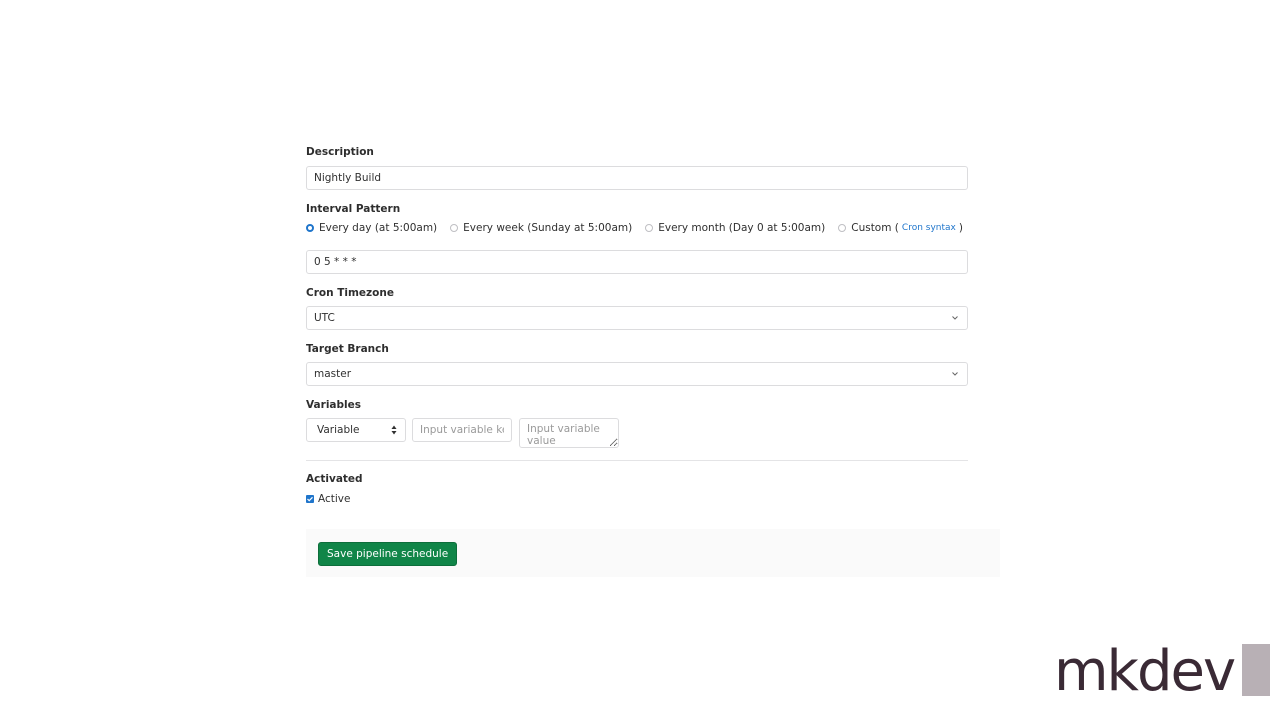 The image size is (1280, 720). I want to click on active-checkbox-row: Active, so click(328, 499).